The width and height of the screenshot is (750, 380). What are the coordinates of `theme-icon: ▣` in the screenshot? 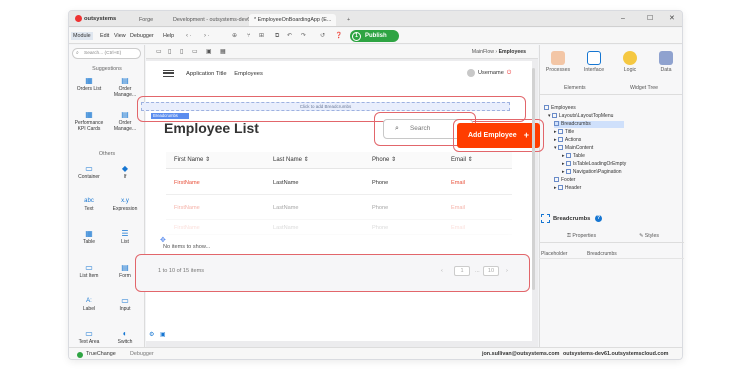 It's located at (209, 52).